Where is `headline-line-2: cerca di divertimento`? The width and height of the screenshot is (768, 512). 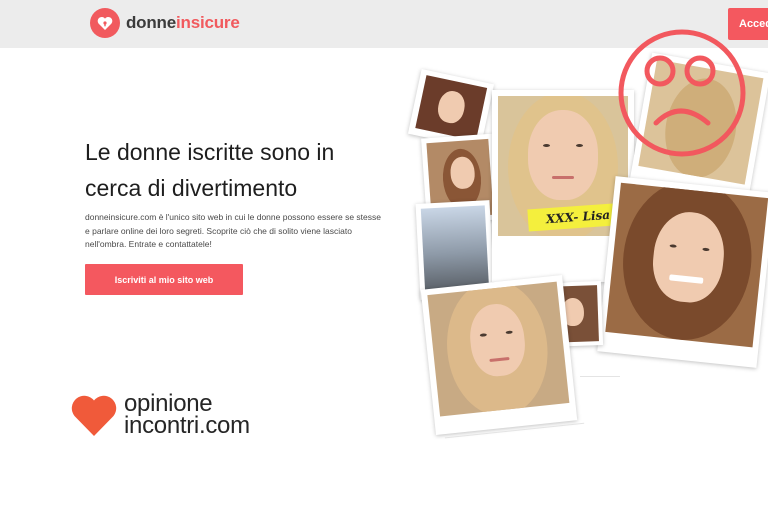 headline-line-2: cerca di divertimento is located at coordinates (191, 188).